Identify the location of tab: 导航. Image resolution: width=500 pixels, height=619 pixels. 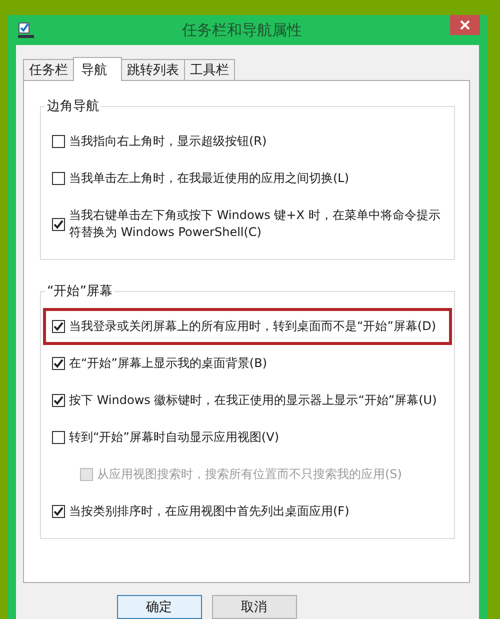
(97, 69).